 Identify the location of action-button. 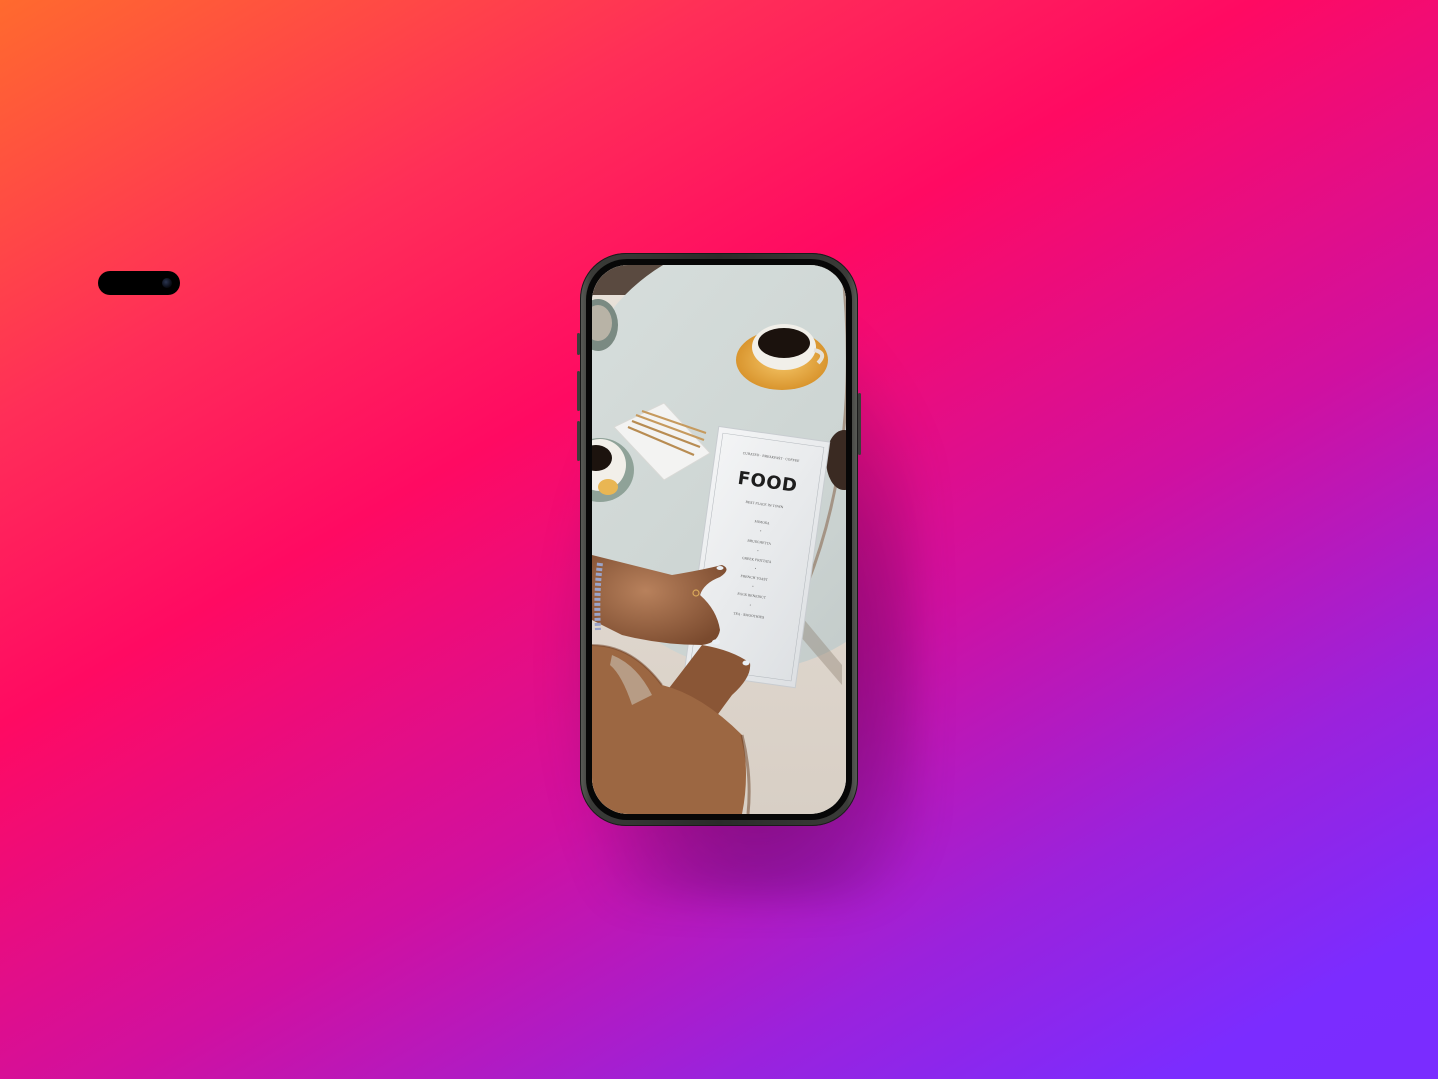
(578, 344).